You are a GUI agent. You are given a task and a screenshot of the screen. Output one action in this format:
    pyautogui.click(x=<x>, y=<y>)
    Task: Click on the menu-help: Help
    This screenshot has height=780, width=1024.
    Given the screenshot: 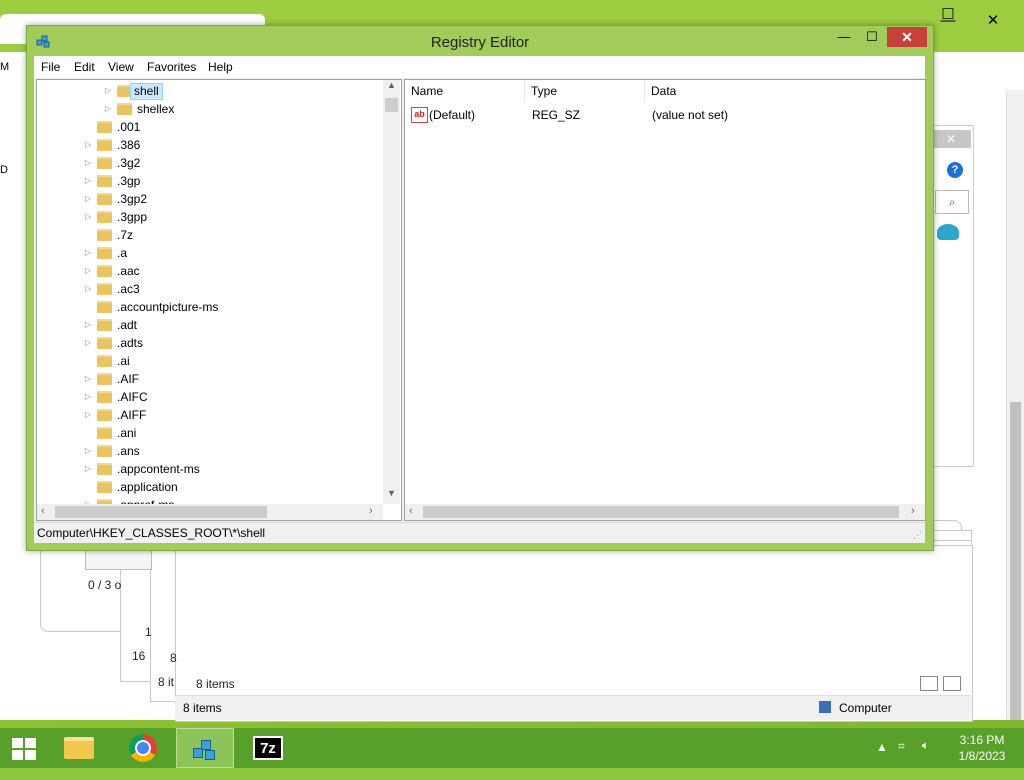 What is the action you would take?
    pyautogui.click(x=220, y=67)
    